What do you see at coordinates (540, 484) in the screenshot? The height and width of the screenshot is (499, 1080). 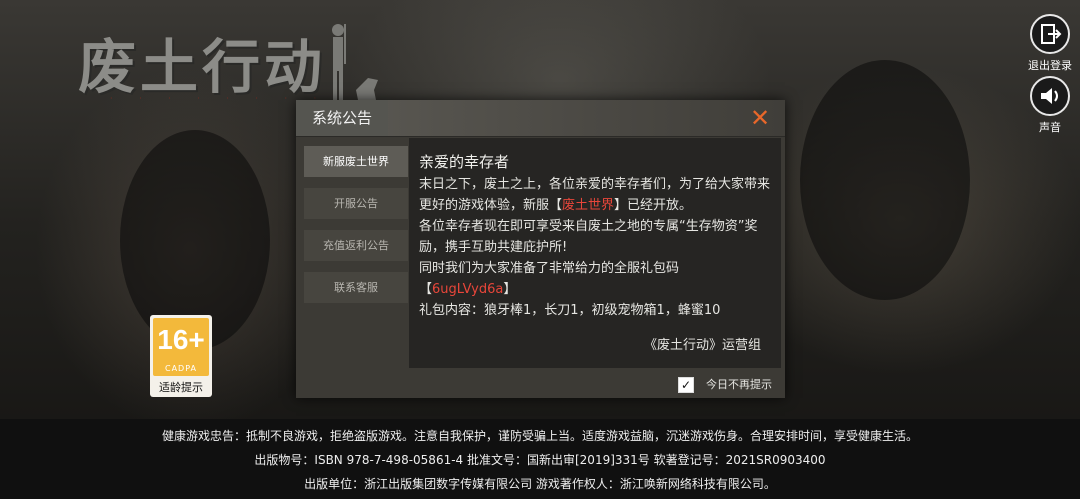 I see `publisher-info: 出版单位：浙江出版集团数字传媒有限公司 游戏著作权人：浙江唤新网络科技有限公司。` at bounding box center [540, 484].